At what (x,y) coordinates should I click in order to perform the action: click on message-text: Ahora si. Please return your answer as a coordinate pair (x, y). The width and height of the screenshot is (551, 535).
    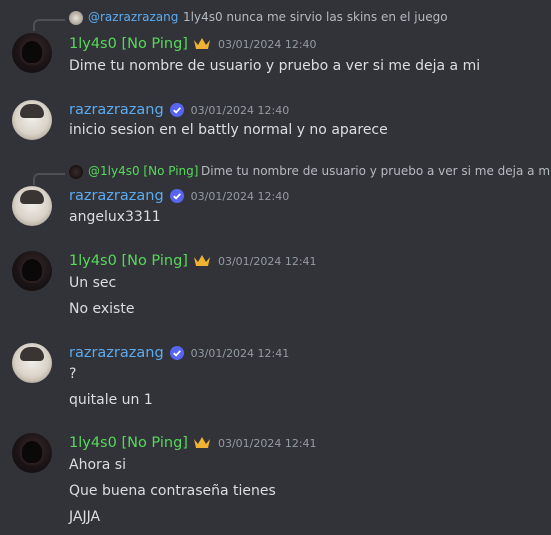
    Looking at the image, I should click on (97, 465).